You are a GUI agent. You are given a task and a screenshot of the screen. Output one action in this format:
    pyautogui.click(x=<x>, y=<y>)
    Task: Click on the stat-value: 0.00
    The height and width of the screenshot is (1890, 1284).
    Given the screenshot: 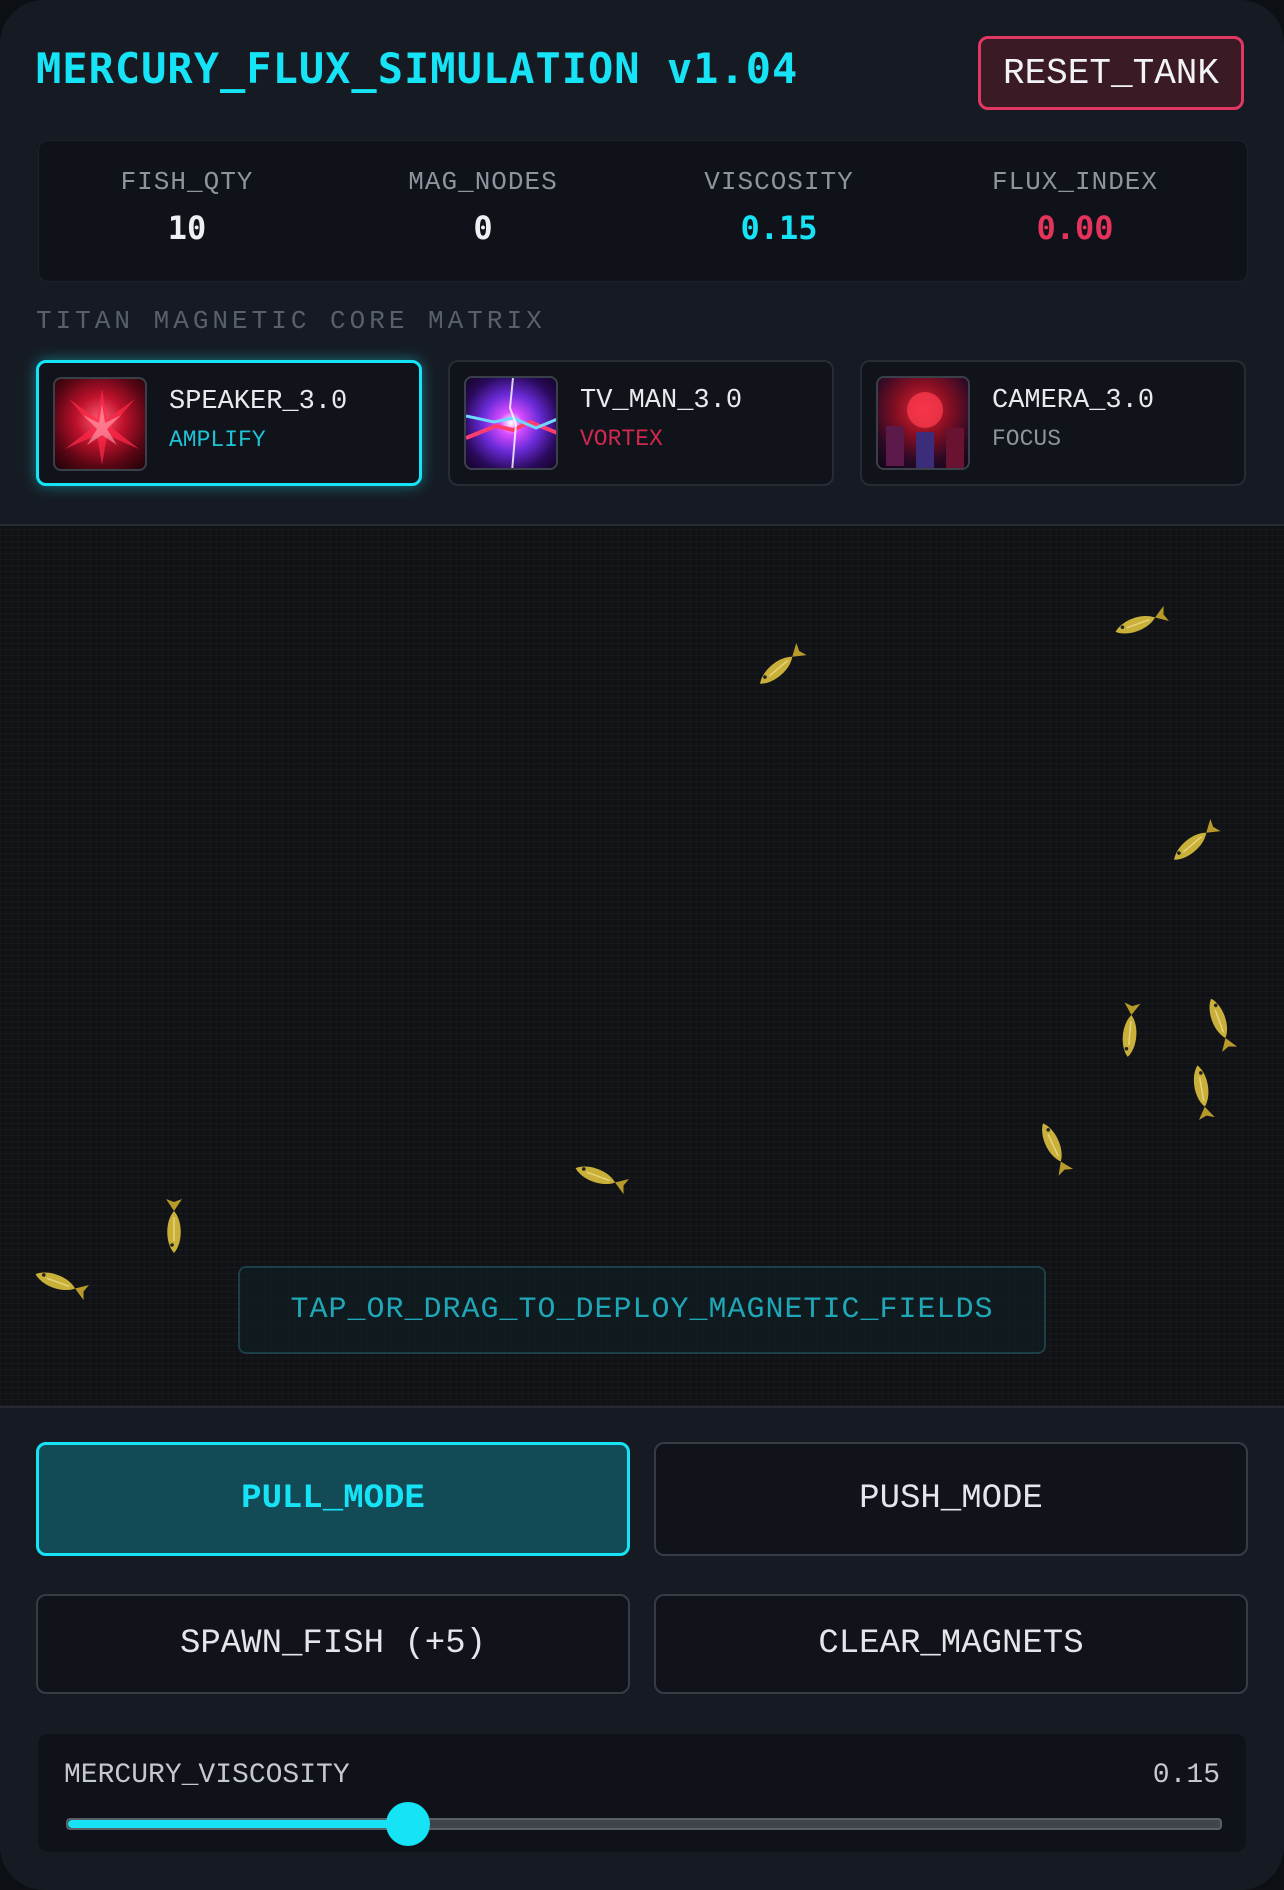 What is the action you would take?
    pyautogui.click(x=1075, y=228)
    